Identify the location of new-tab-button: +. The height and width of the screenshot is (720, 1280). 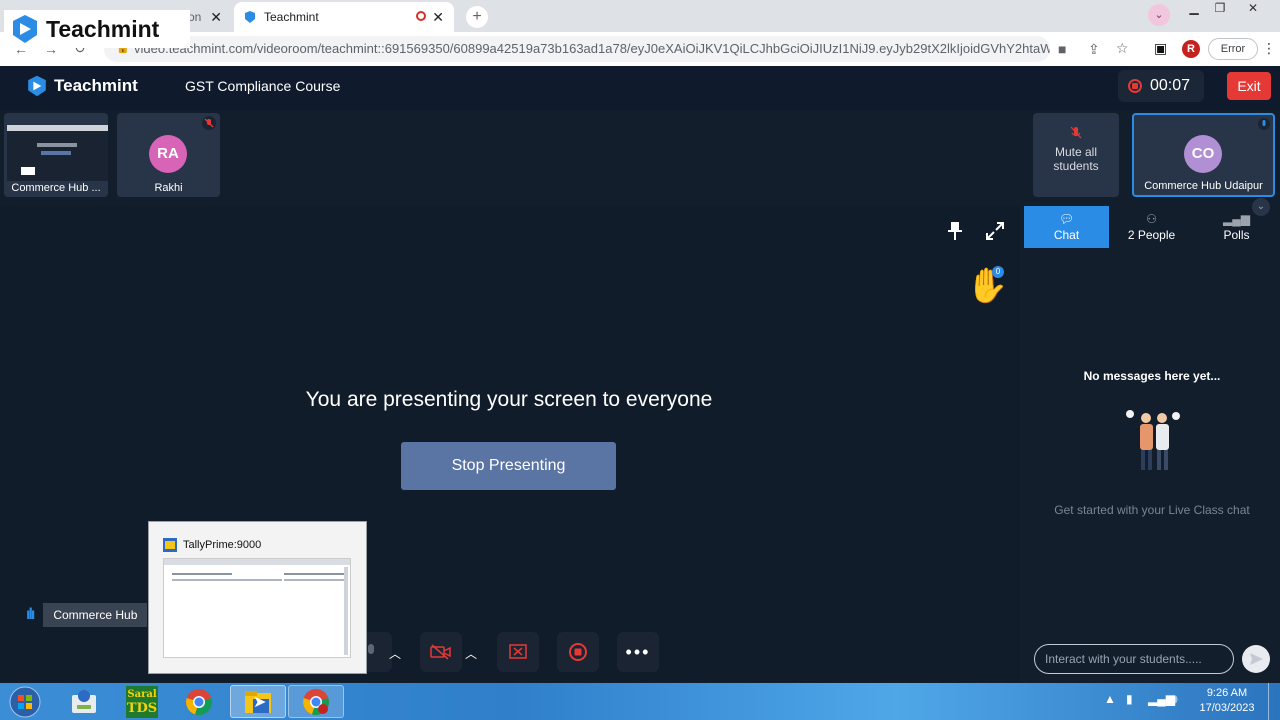
(477, 17).